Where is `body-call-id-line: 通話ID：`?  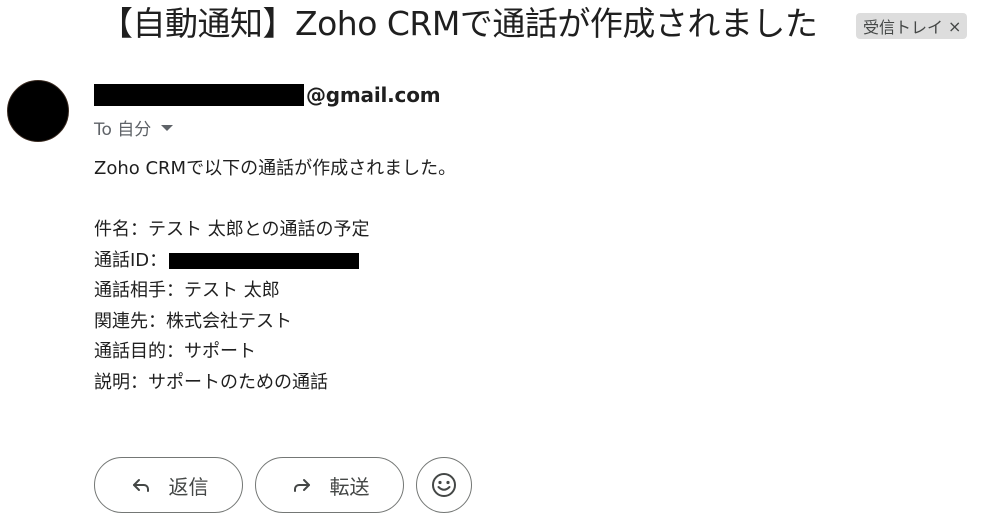 body-call-id-line: 通話ID： is located at coordinates (275, 261).